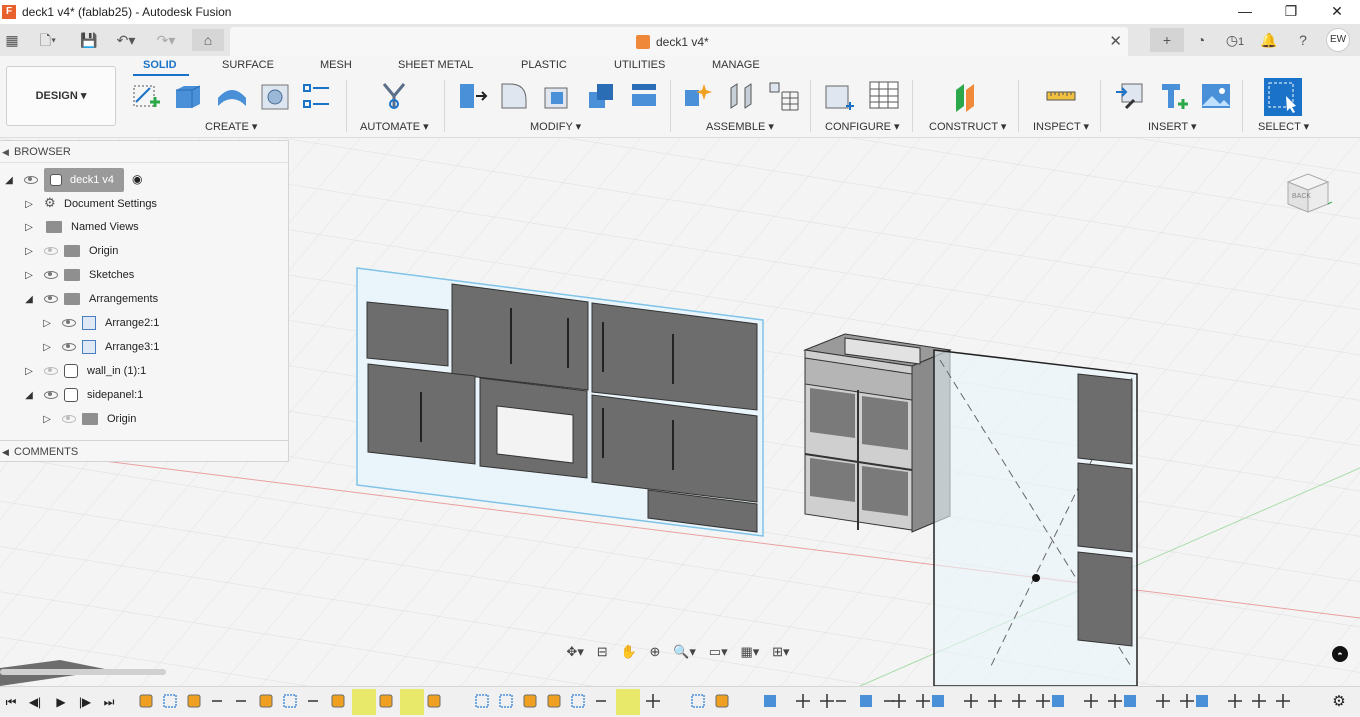  I want to click on display-settings-icon: ▭▾, so click(718, 652).